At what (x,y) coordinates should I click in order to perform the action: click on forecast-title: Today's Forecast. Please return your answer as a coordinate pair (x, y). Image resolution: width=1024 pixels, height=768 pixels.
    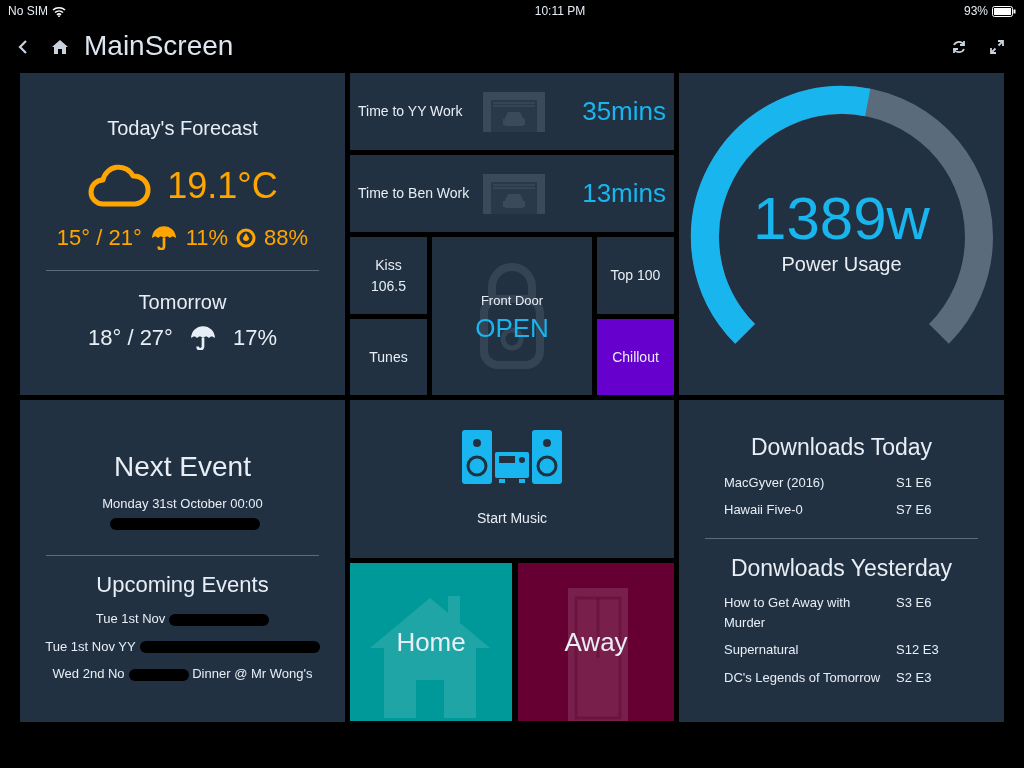
    Looking at the image, I should click on (182, 128).